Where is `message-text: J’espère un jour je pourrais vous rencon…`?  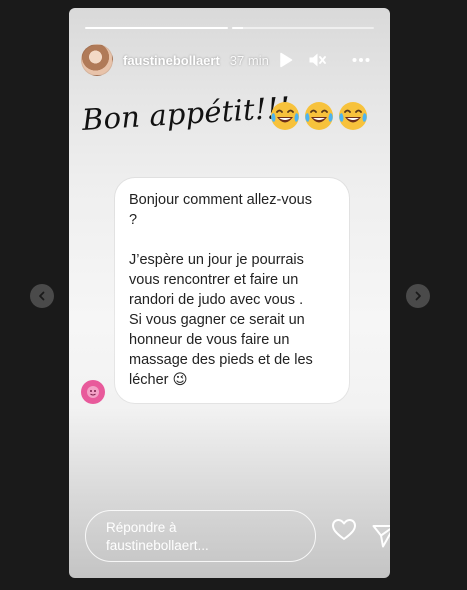
message-text: J’espère un jour je pourrais vous rencon… is located at coordinates (221, 320).